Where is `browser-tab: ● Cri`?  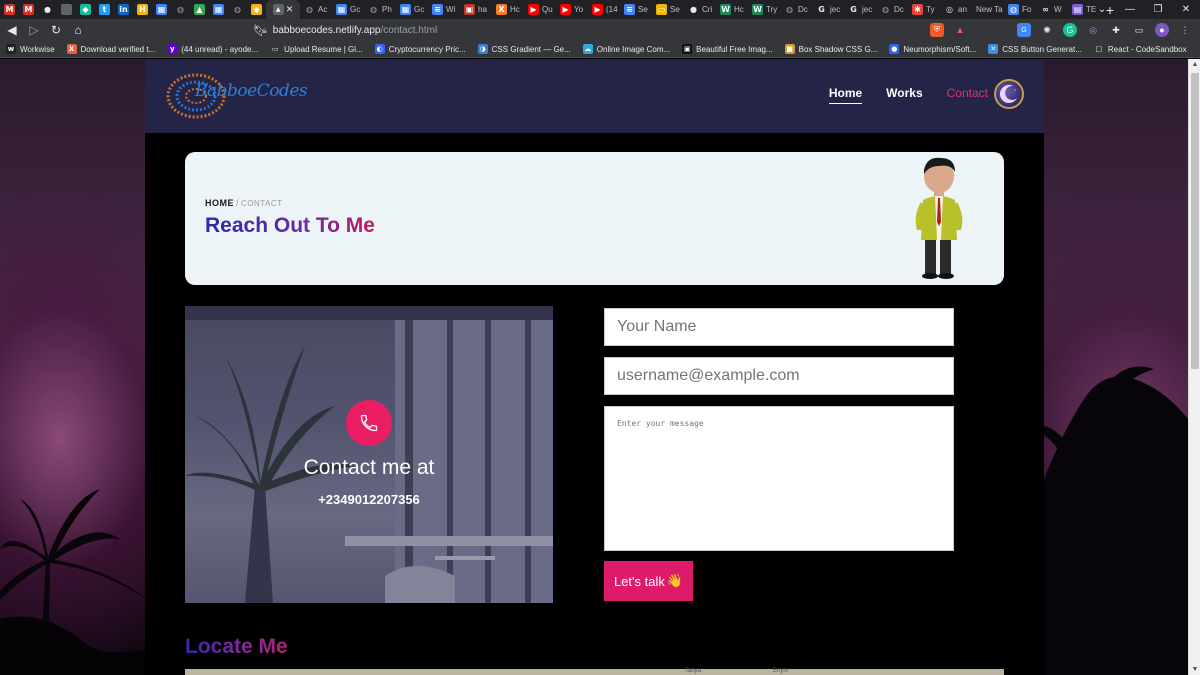 browser-tab: ● Cri is located at coordinates (700, 9).